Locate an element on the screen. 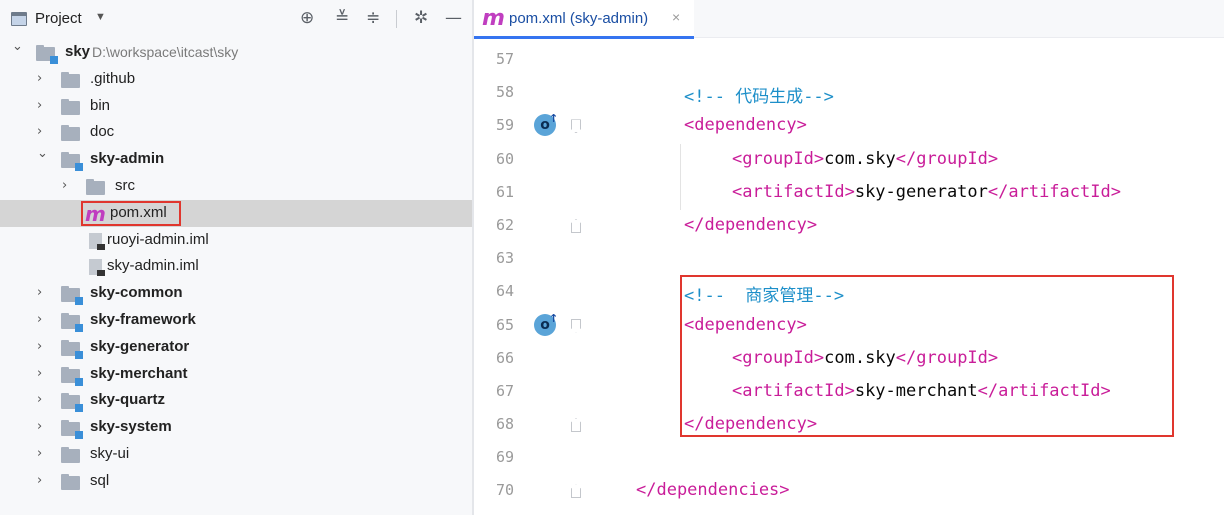 The image size is (1224, 515). tree-item-label: src is located at coordinates (125, 185).